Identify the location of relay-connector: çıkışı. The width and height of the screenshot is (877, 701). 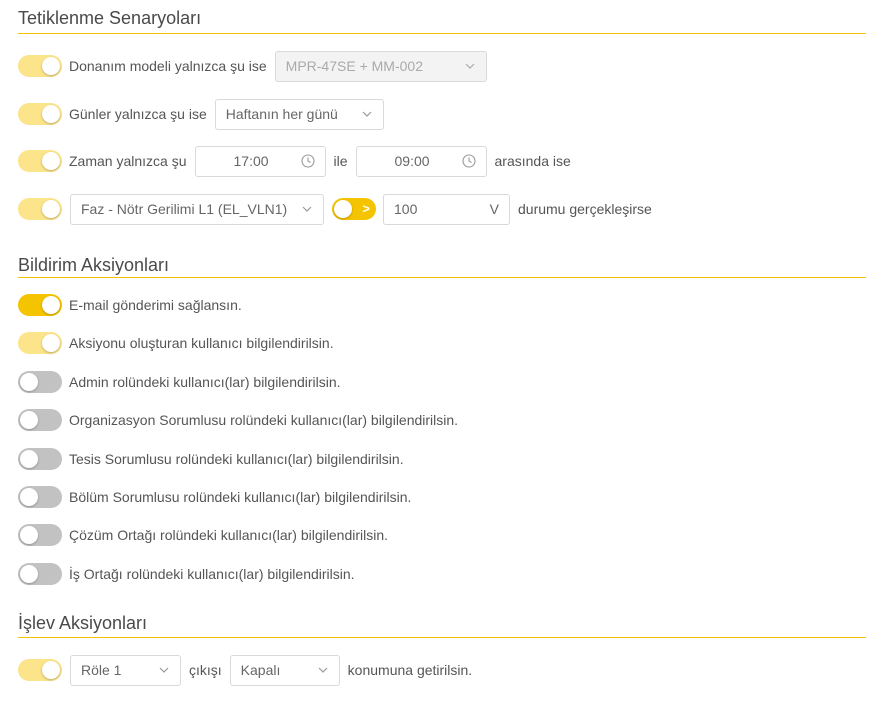
(205, 670).